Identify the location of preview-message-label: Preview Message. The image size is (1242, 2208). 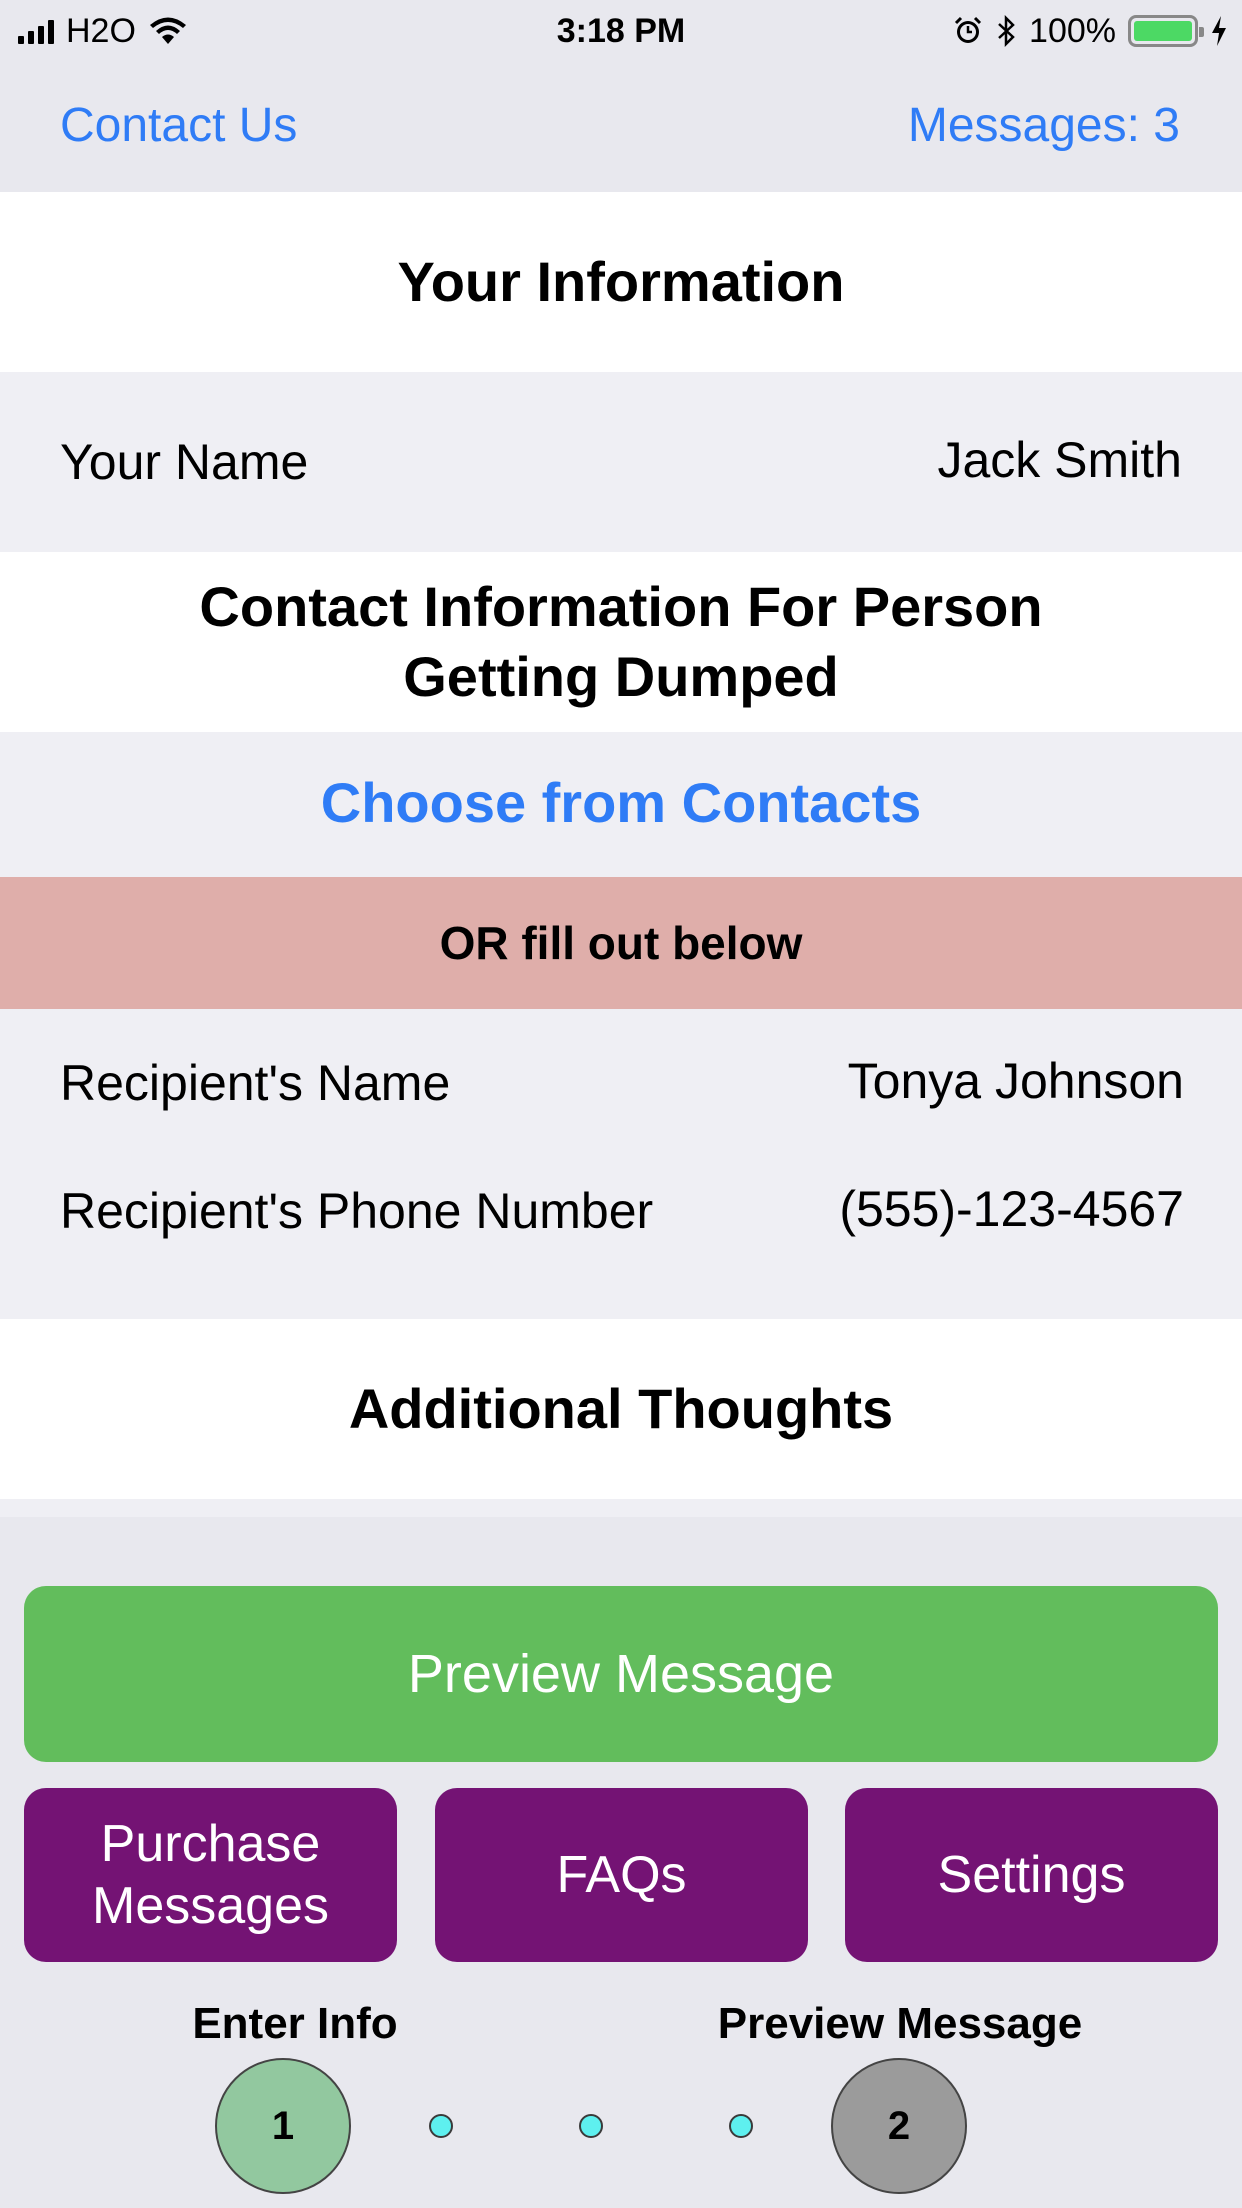
(621, 1674).